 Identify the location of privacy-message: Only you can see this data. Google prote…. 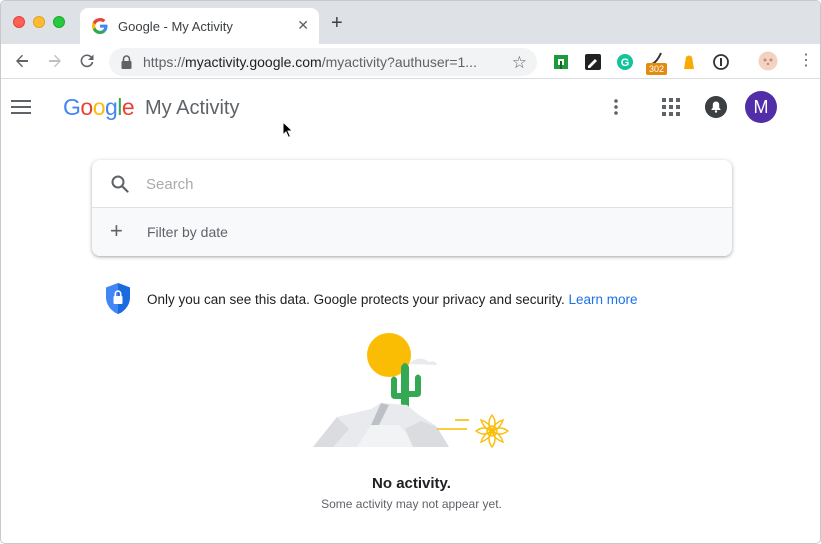
(356, 299).